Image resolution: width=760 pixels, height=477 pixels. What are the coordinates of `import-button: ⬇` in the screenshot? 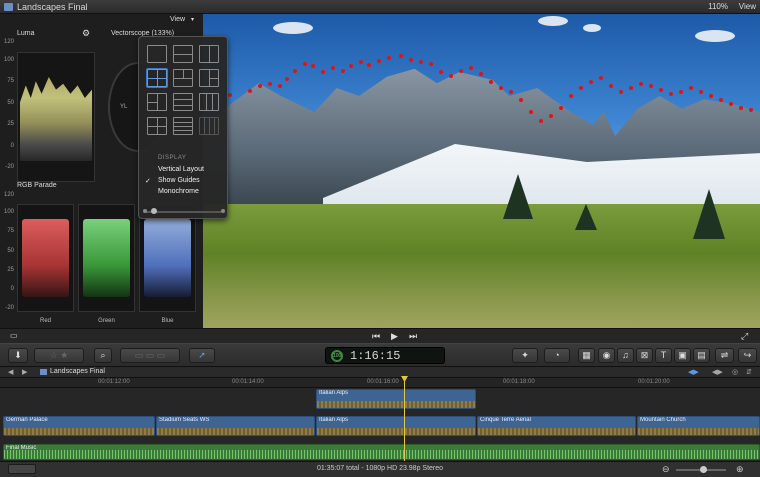 It's located at (18, 355).